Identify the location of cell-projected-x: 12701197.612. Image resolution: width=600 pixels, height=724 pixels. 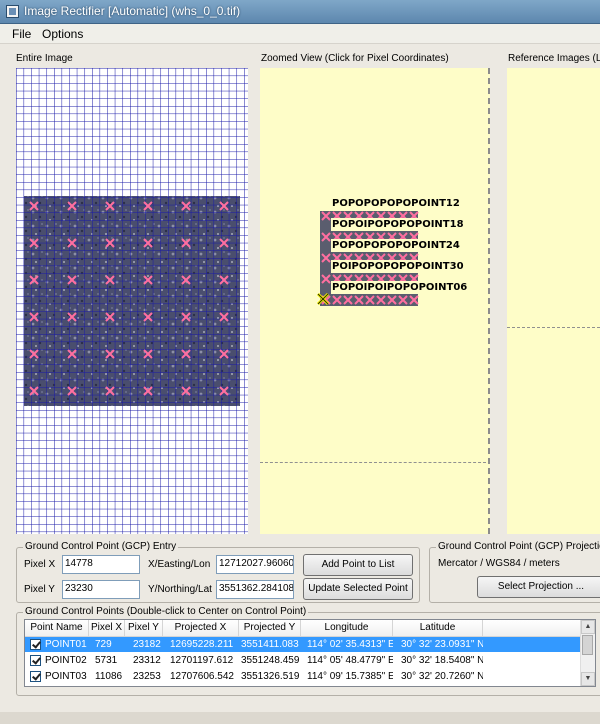
(202, 660).